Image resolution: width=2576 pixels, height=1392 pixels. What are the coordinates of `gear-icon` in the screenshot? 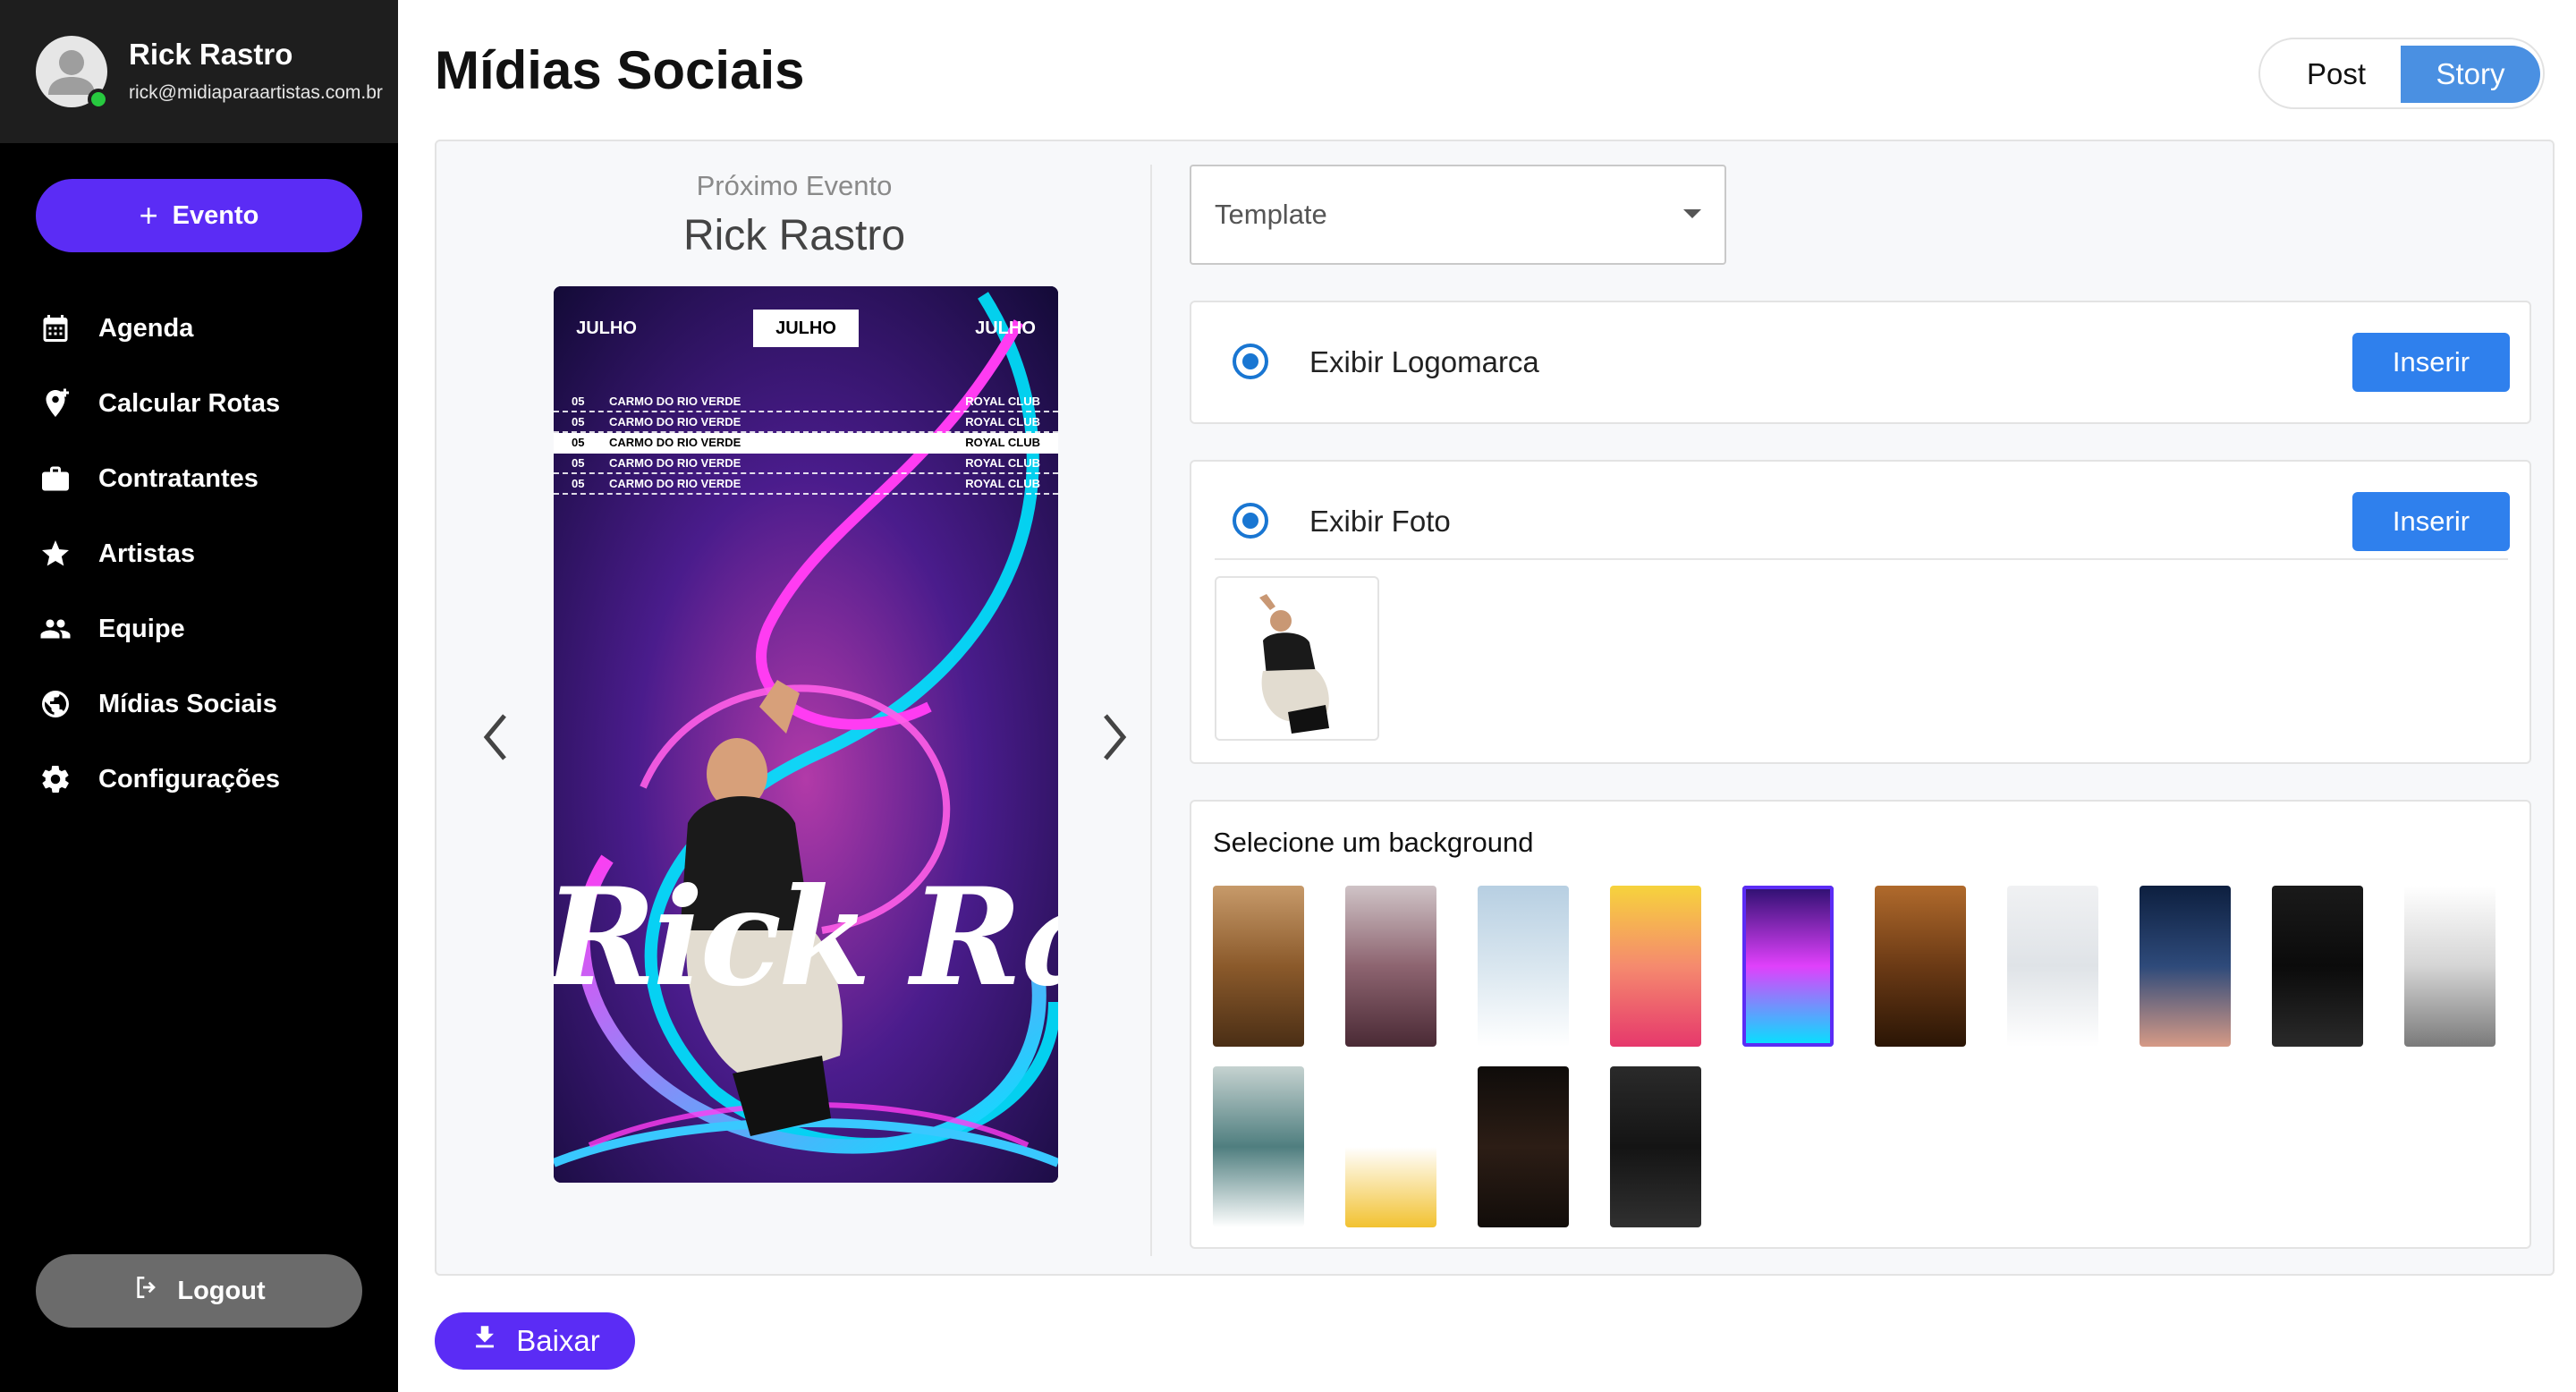 It's located at (55, 779).